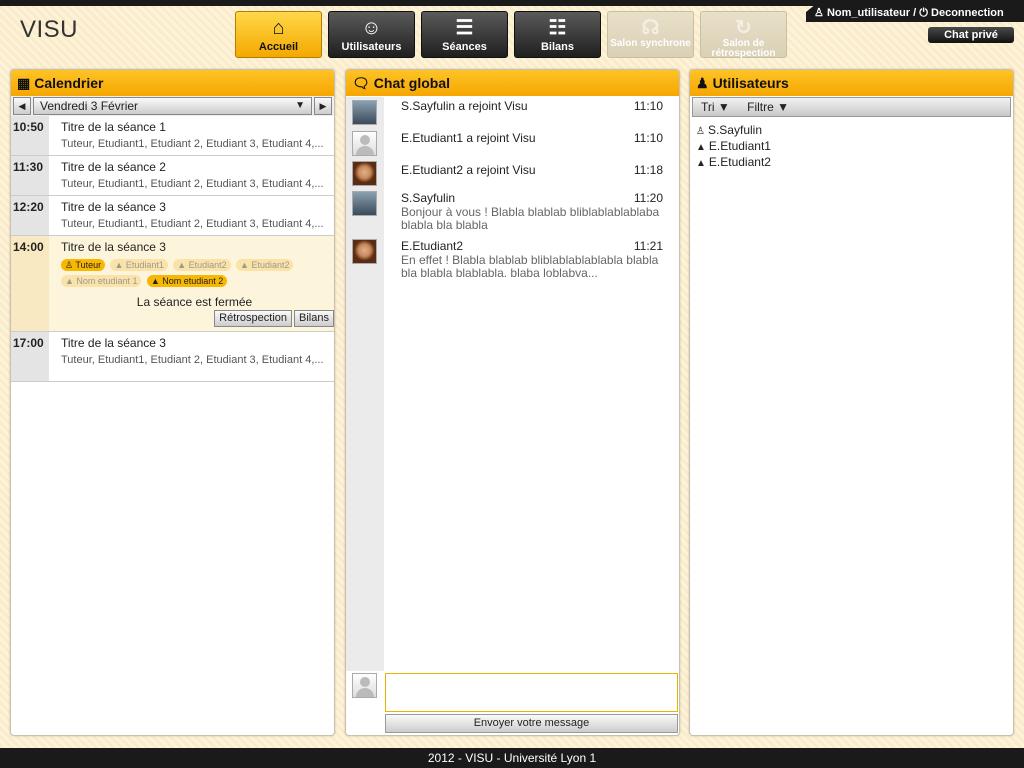  What do you see at coordinates (371, 28) in the screenshot?
I see `users-icon: ☺` at bounding box center [371, 28].